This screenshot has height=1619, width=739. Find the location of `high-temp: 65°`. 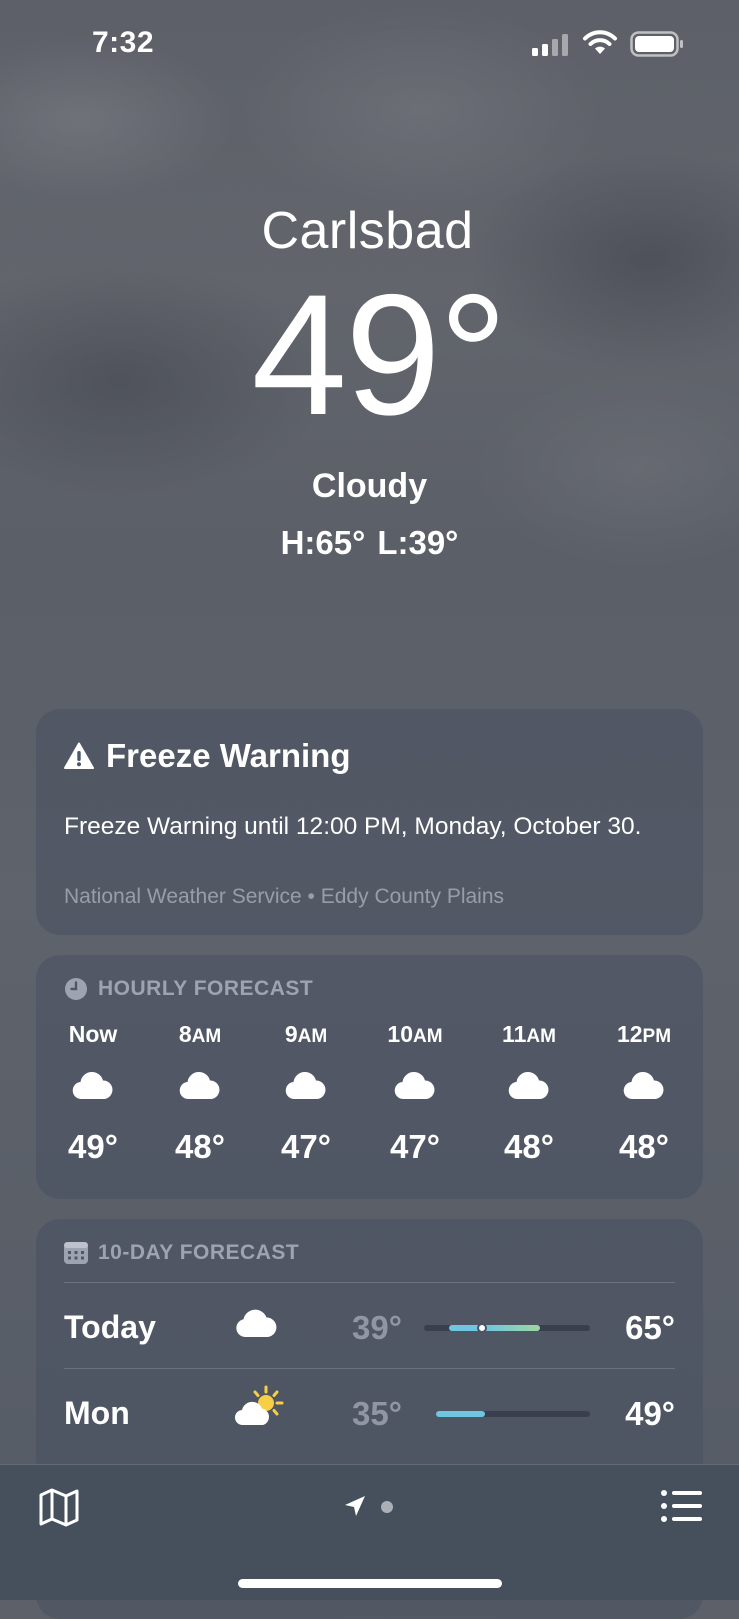

high-temp: 65° is located at coordinates (650, 1327).